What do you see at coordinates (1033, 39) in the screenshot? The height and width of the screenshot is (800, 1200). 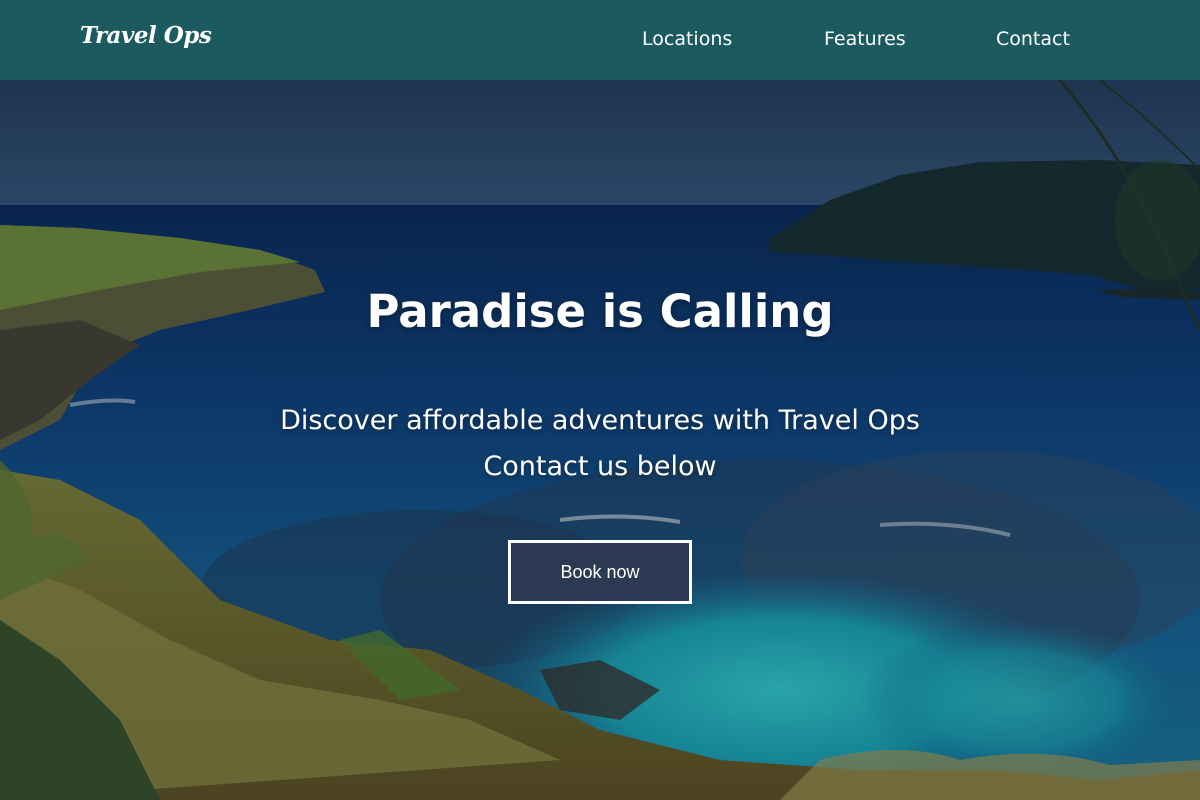 I see `nav-link-contact: Contact` at bounding box center [1033, 39].